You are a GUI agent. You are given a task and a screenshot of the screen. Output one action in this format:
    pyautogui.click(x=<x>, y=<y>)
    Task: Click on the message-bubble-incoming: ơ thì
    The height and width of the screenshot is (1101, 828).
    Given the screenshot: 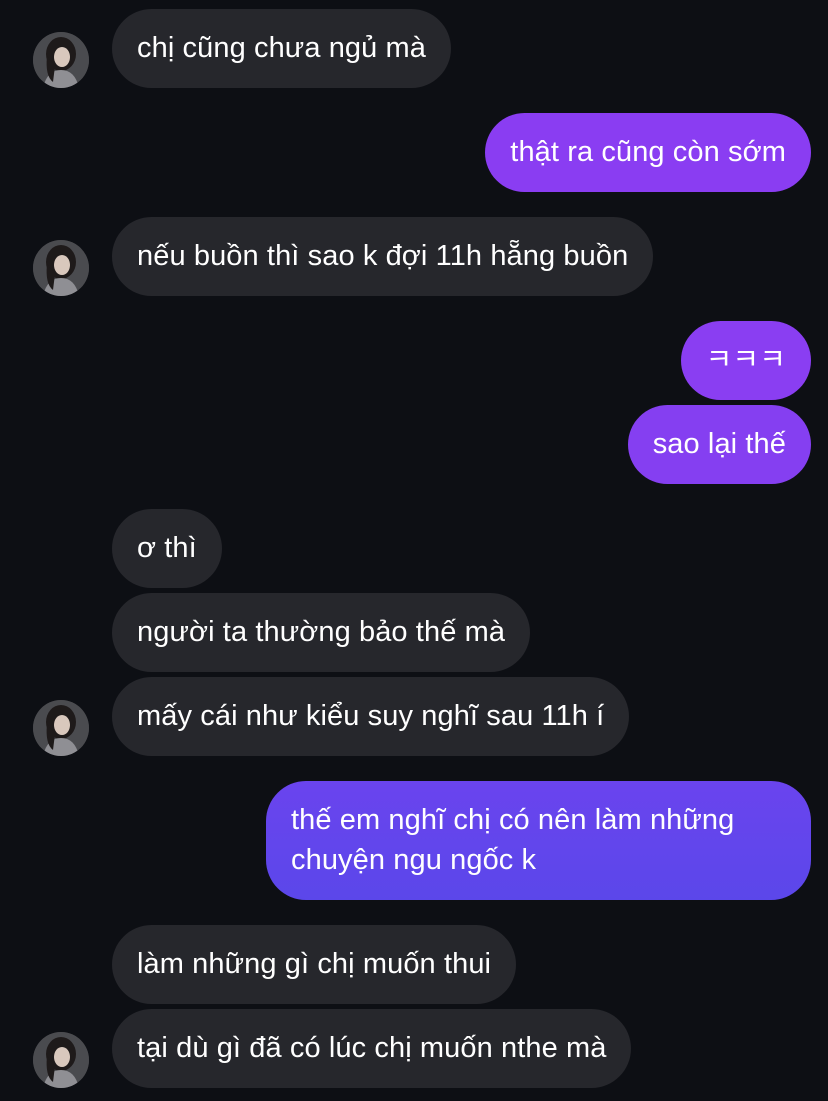 What is the action you would take?
    pyautogui.click(x=167, y=548)
    